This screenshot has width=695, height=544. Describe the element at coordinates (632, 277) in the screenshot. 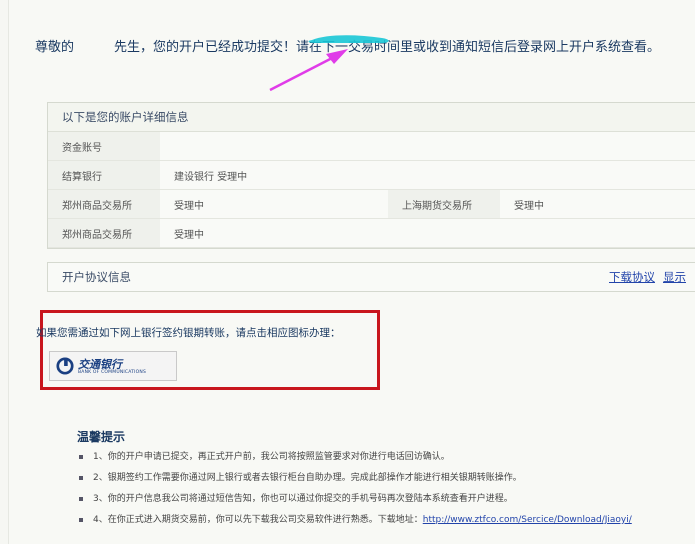

I see `download-protocol-link: 下载协议` at that location.